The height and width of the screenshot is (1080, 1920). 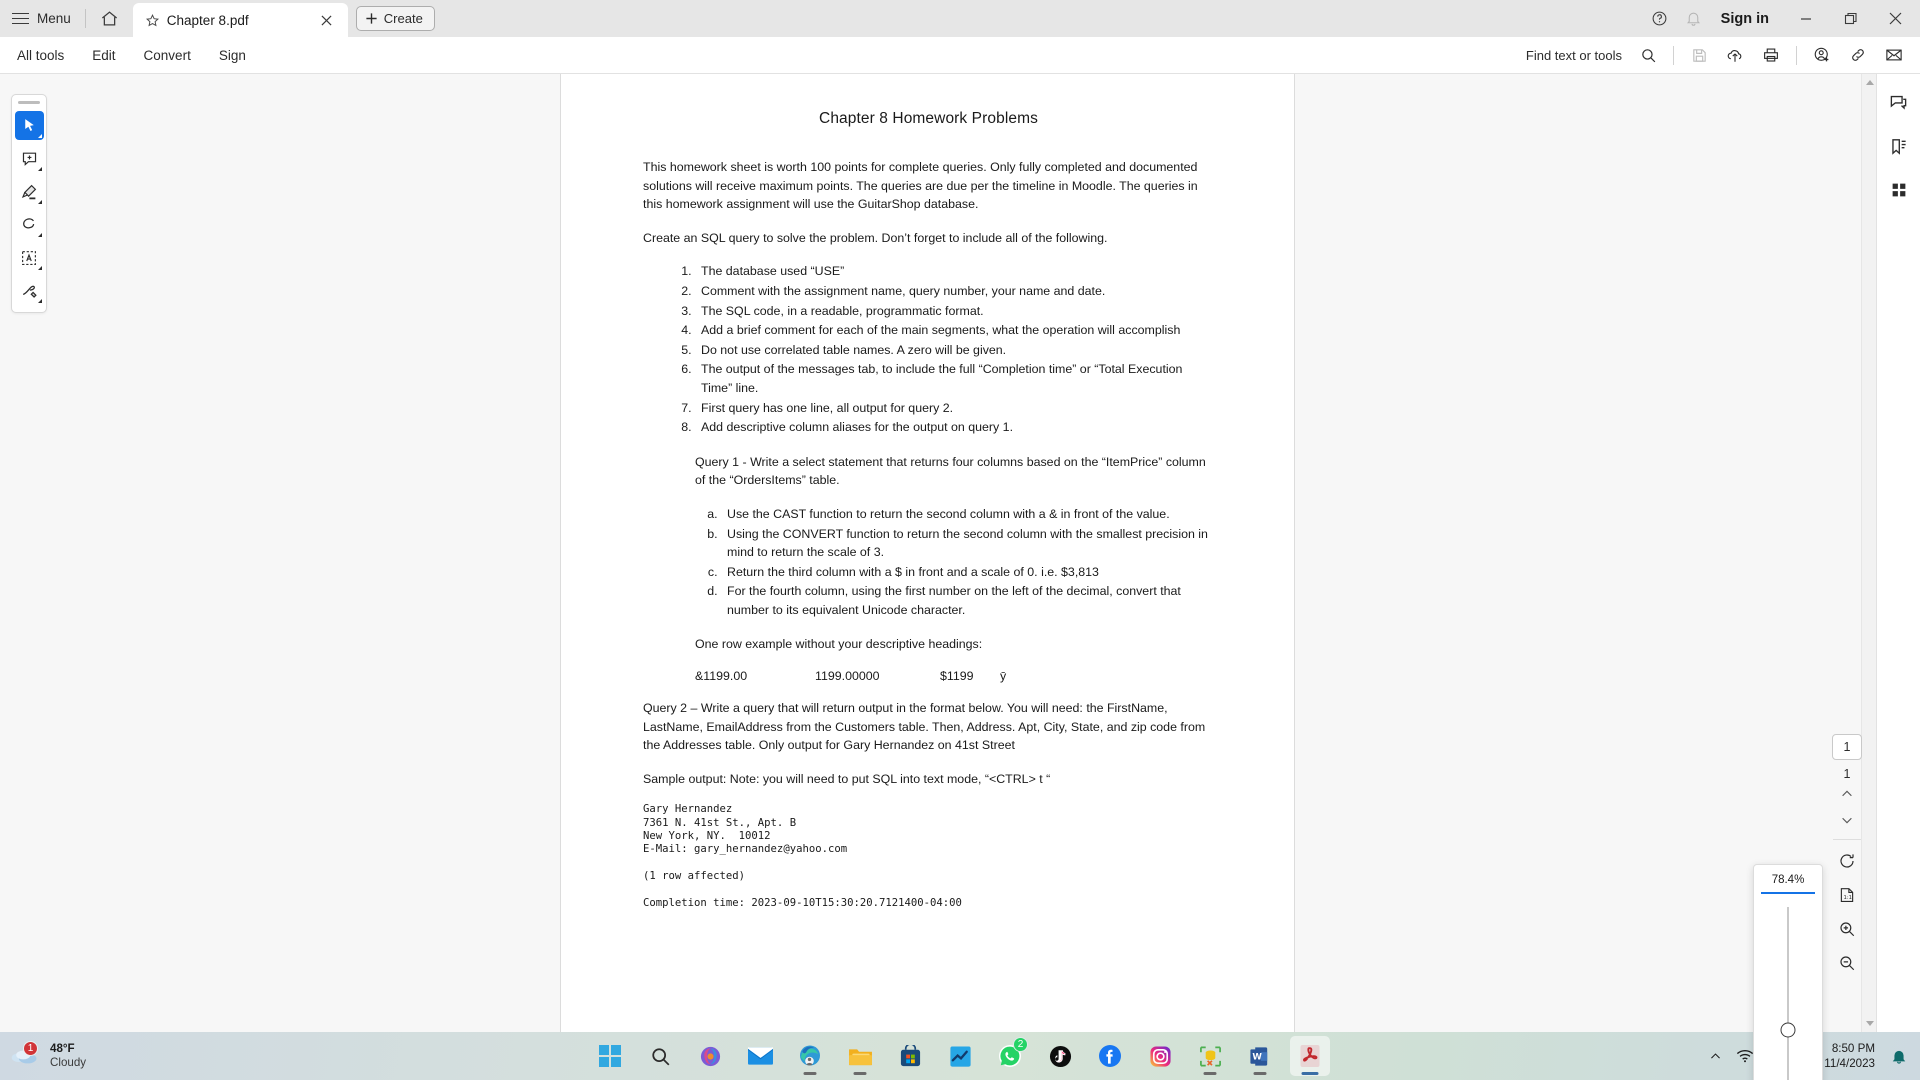 I want to click on example-col-1: &1199.00, so click(x=721, y=676).